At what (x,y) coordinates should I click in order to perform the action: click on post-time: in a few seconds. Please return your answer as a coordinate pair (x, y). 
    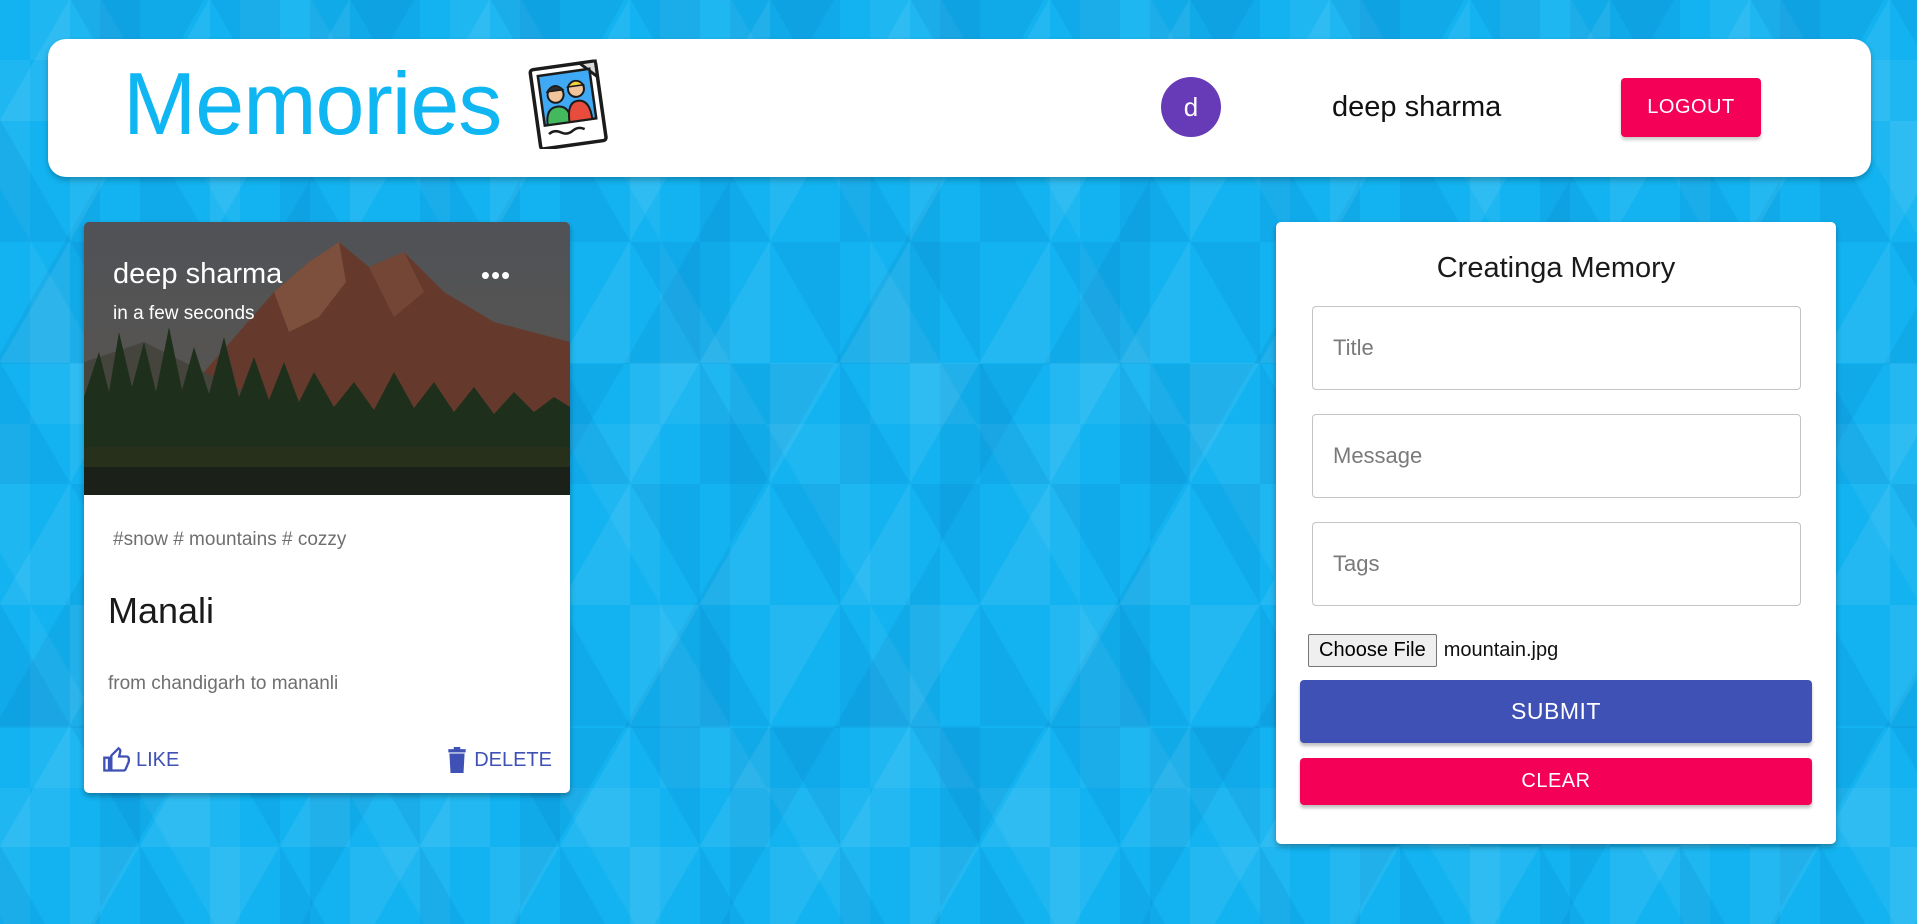
    Looking at the image, I should click on (184, 313).